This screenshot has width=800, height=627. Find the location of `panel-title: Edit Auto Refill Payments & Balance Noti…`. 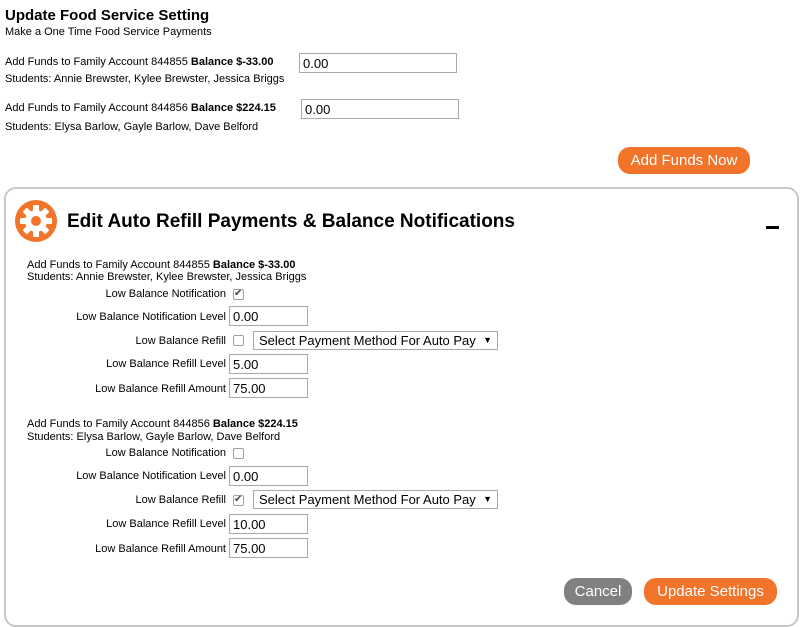

panel-title: Edit Auto Refill Payments & Balance Noti… is located at coordinates (291, 221).